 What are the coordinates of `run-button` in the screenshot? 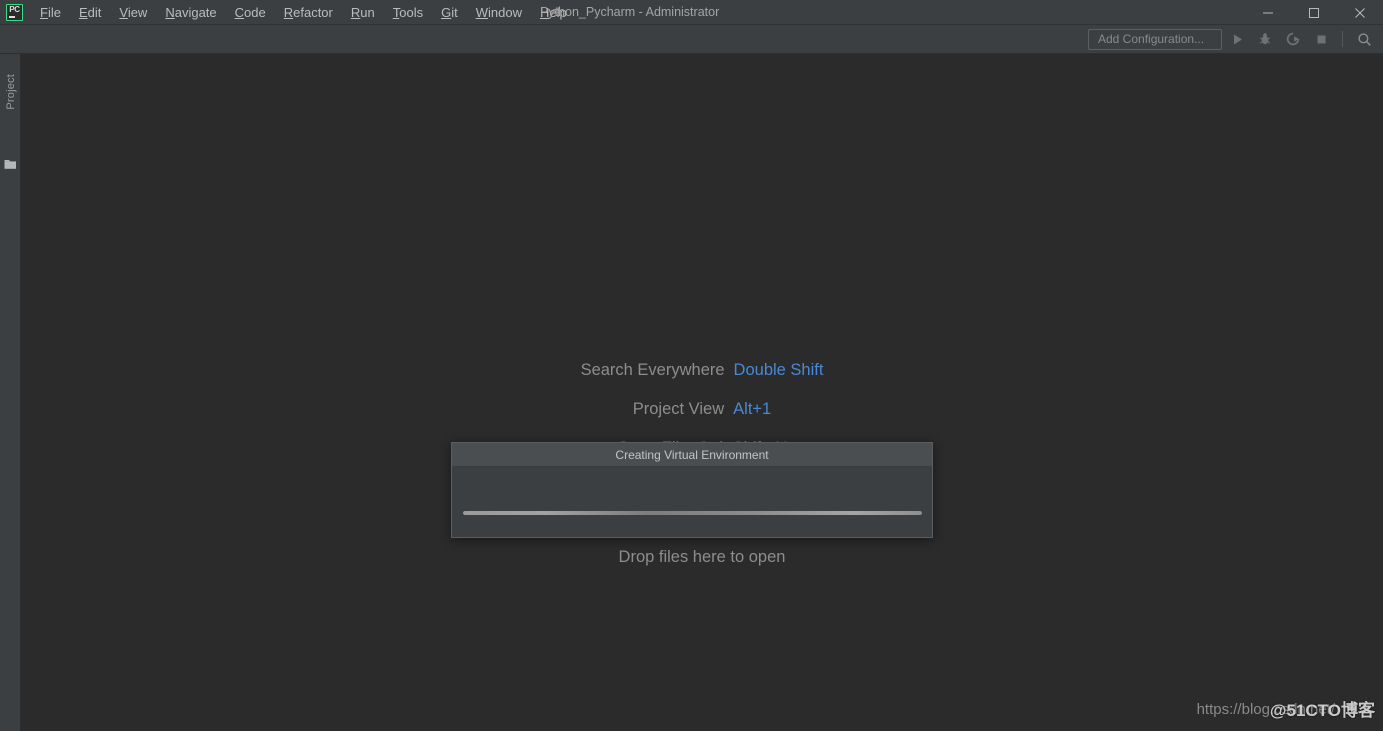 It's located at (1237, 39).